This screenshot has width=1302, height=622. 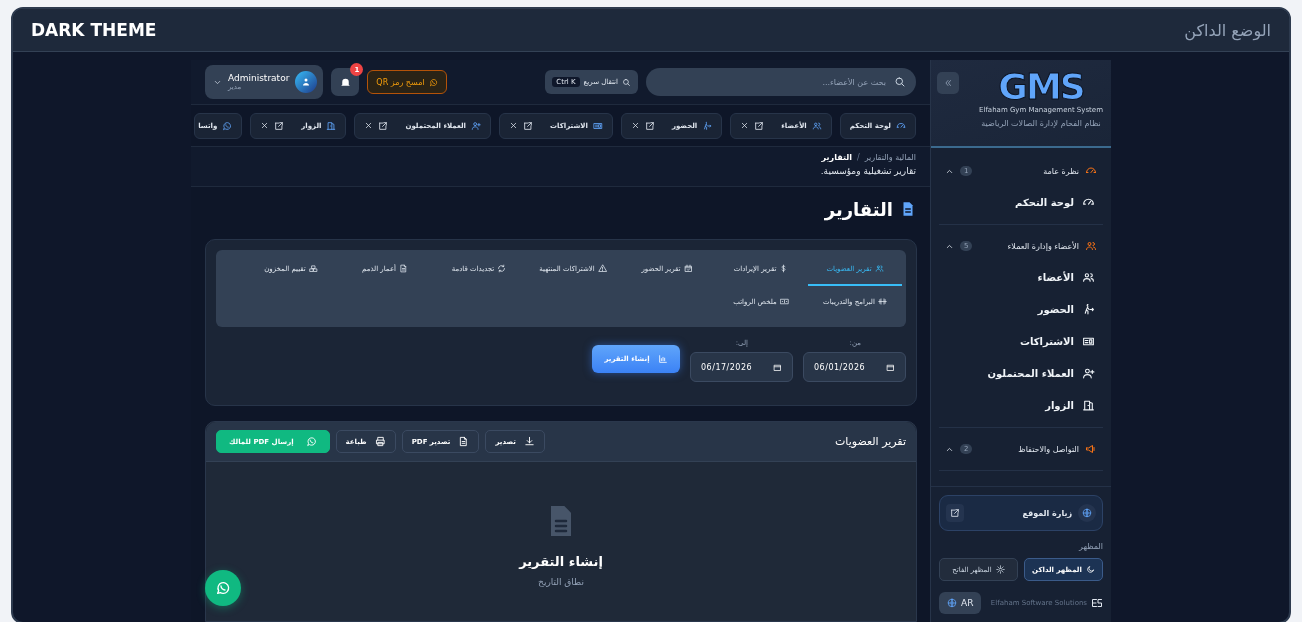 I want to click on nav-item: العملاء المحتملون, so click(x=1021, y=373).